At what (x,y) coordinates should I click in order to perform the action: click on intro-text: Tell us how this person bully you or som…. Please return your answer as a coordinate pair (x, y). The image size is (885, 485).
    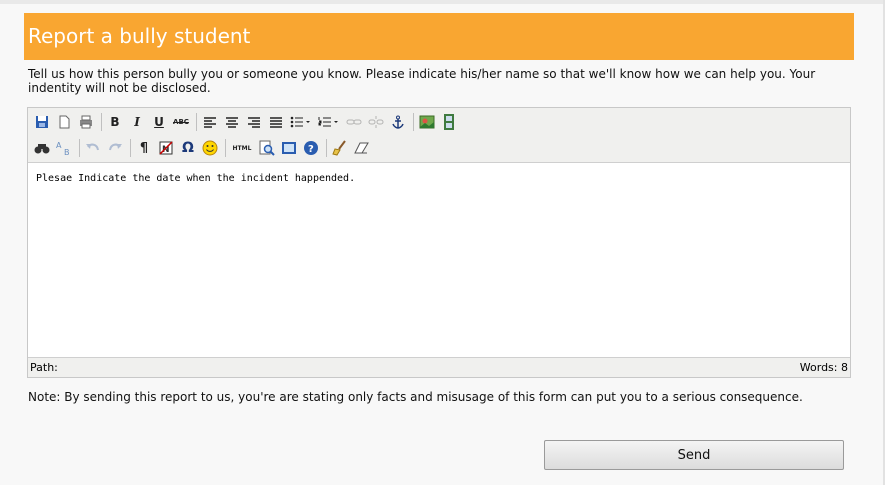
    Looking at the image, I should click on (422, 81).